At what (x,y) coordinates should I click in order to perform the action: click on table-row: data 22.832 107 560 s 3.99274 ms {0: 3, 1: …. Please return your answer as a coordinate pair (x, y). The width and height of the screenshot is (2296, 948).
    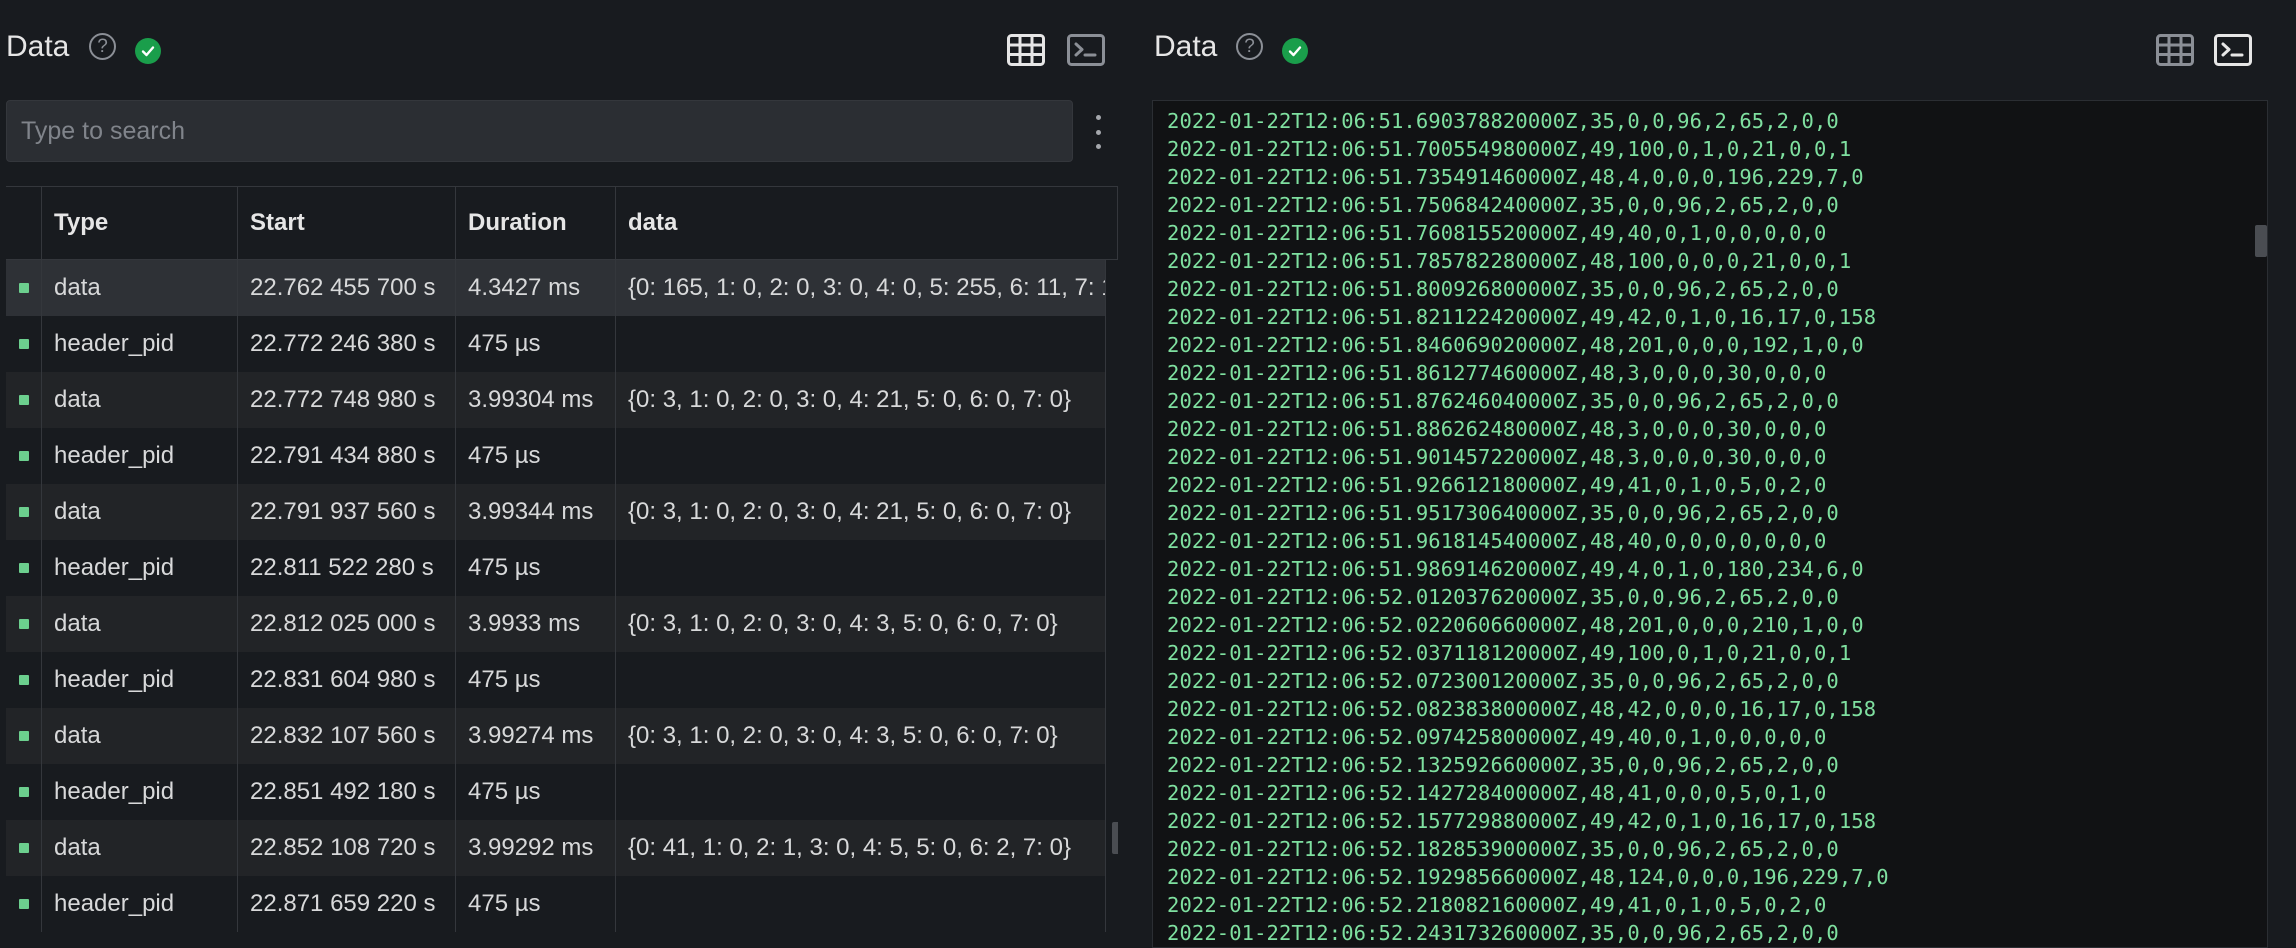
    Looking at the image, I should click on (556, 736).